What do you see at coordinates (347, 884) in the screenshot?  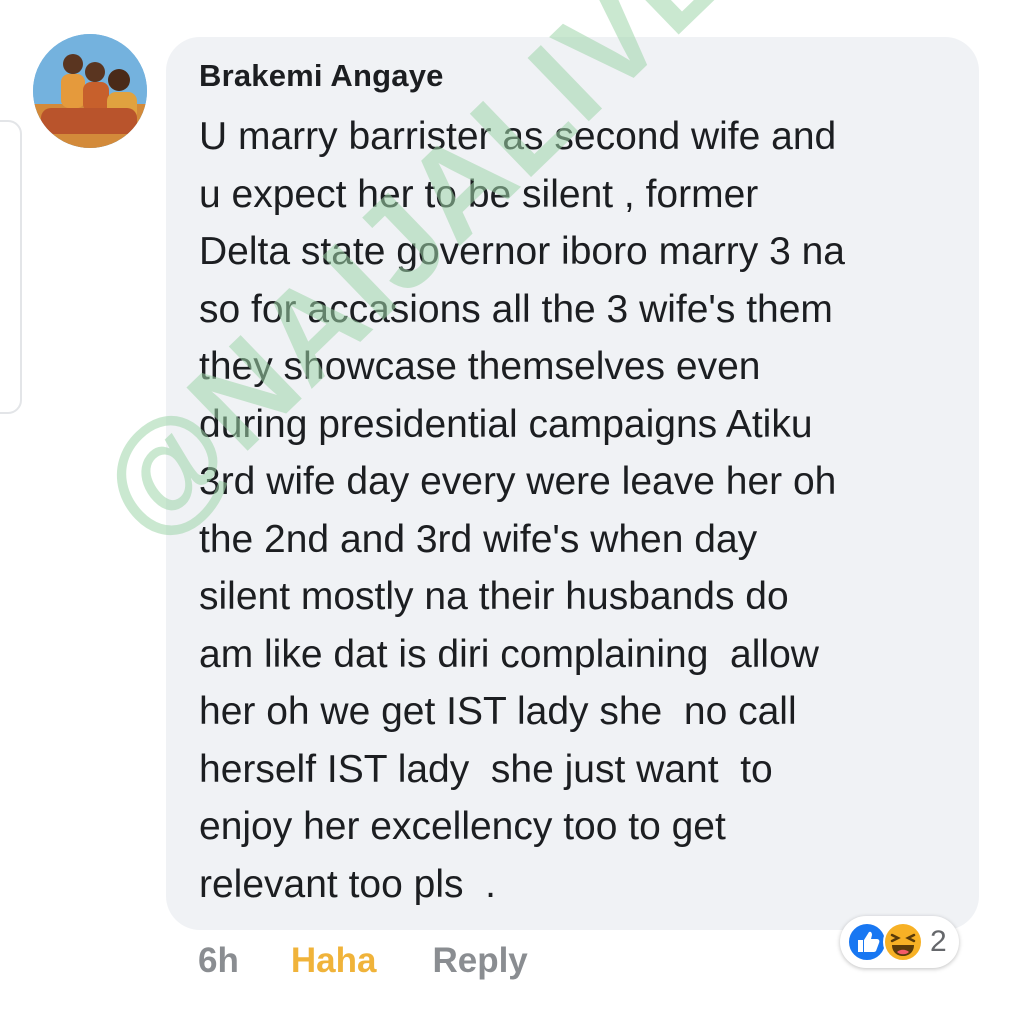 I see `comment-line: relevant too pls .` at bounding box center [347, 884].